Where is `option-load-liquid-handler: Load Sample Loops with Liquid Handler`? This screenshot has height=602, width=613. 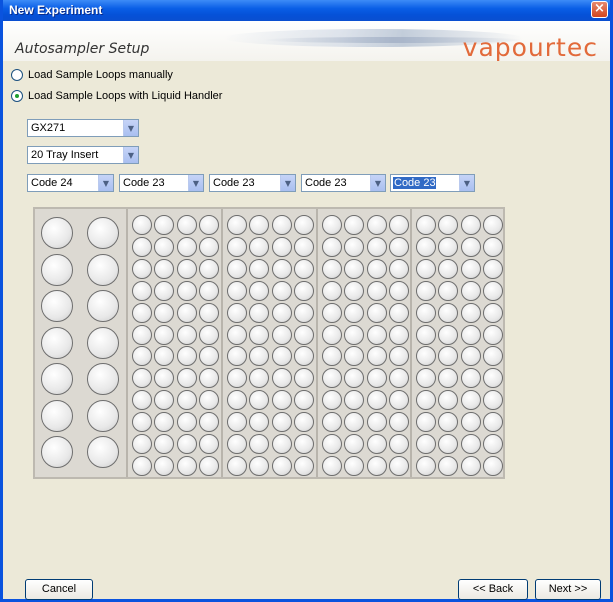 option-load-liquid-handler: Load Sample Loops with Liquid Handler is located at coordinates (116, 96).